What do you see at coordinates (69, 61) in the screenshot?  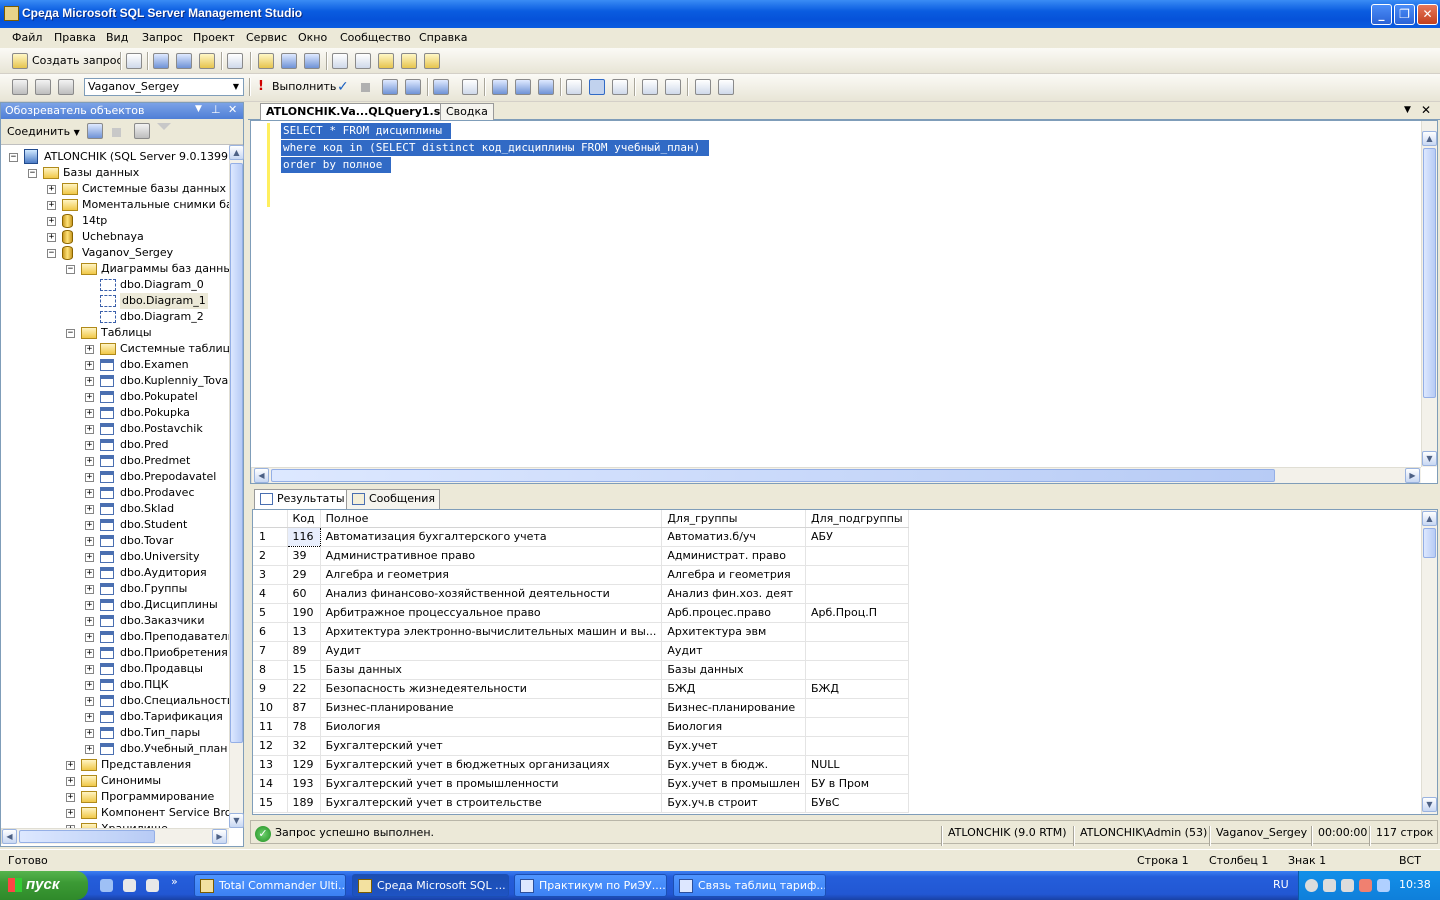 I see `new-query-button: Создать запрос` at bounding box center [69, 61].